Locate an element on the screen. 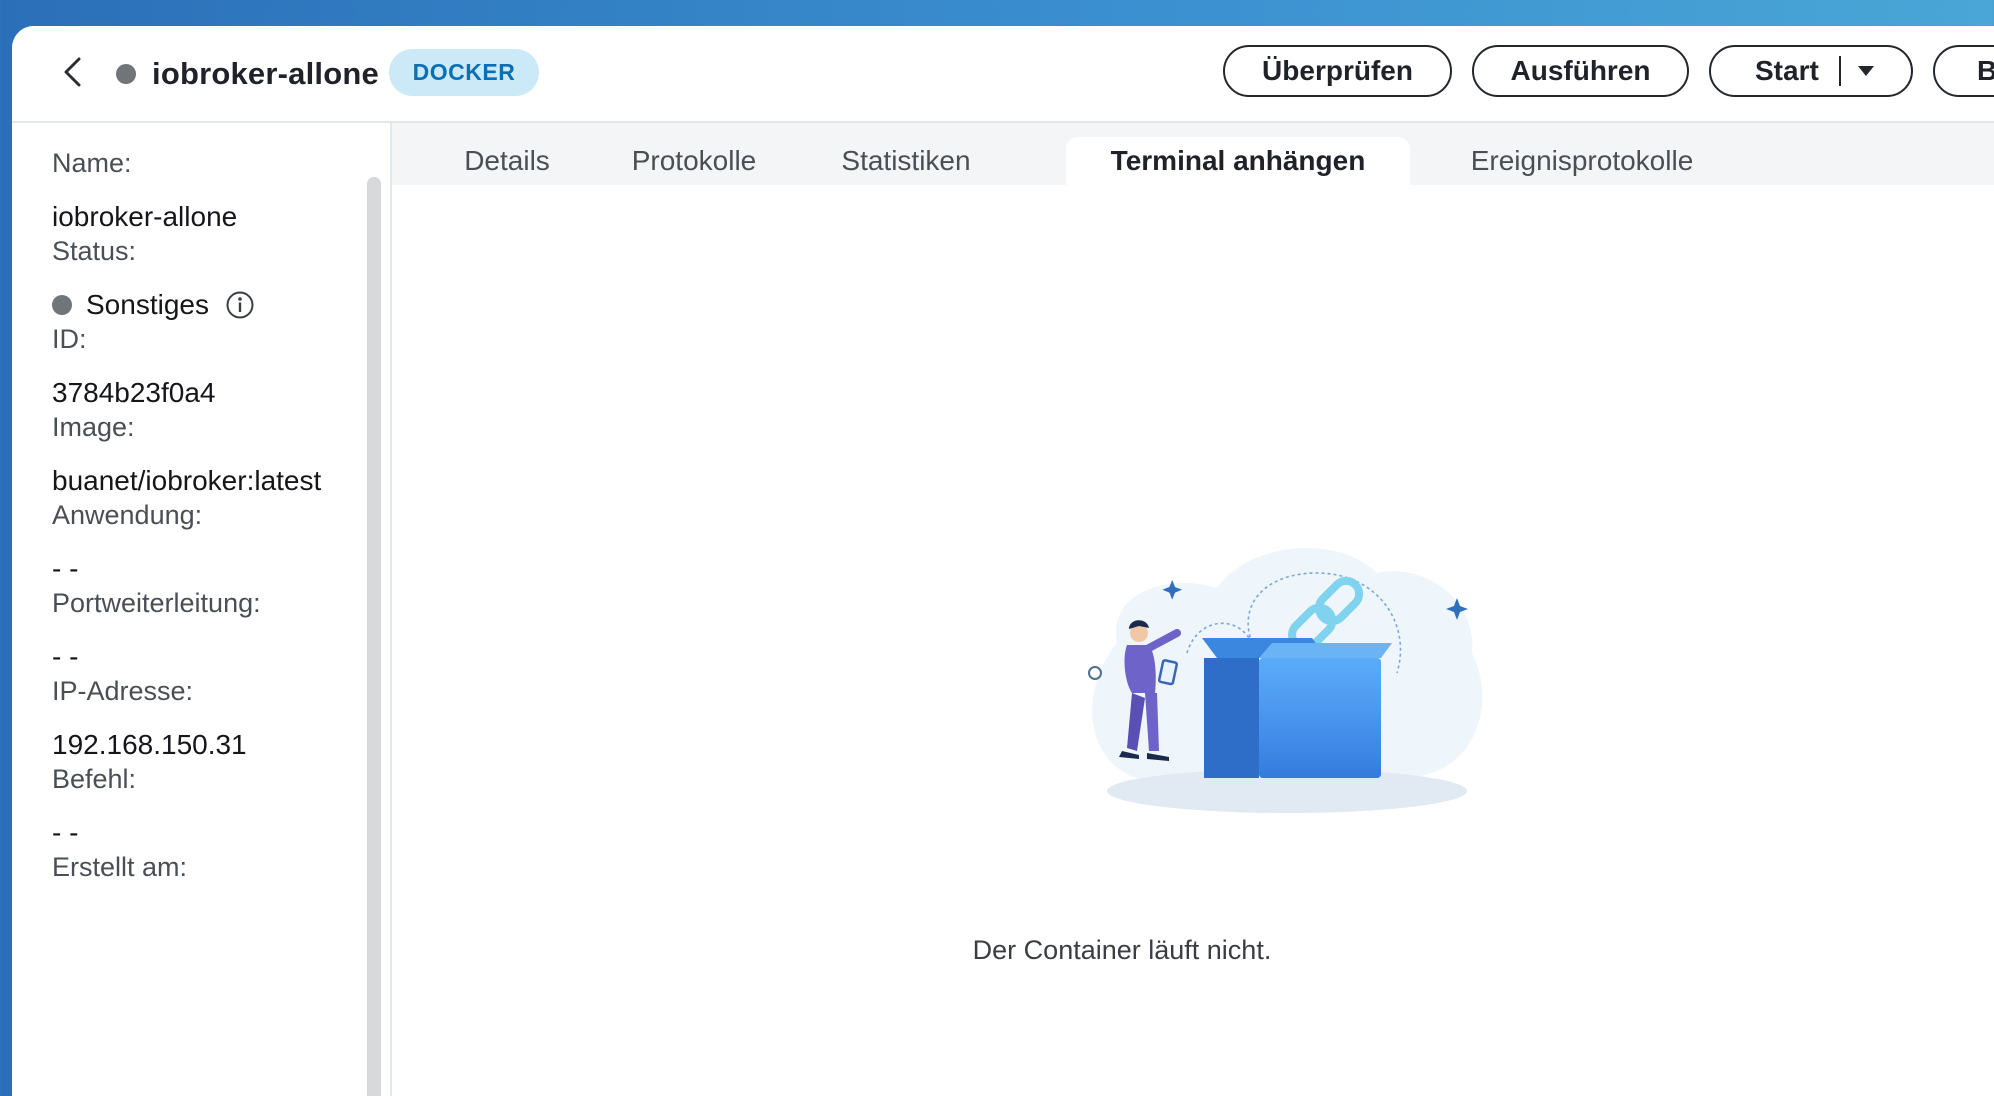 The height and width of the screenshot is (1096, 1994). field-value: 192.168.150.31 is located at coordinates (149, 744).